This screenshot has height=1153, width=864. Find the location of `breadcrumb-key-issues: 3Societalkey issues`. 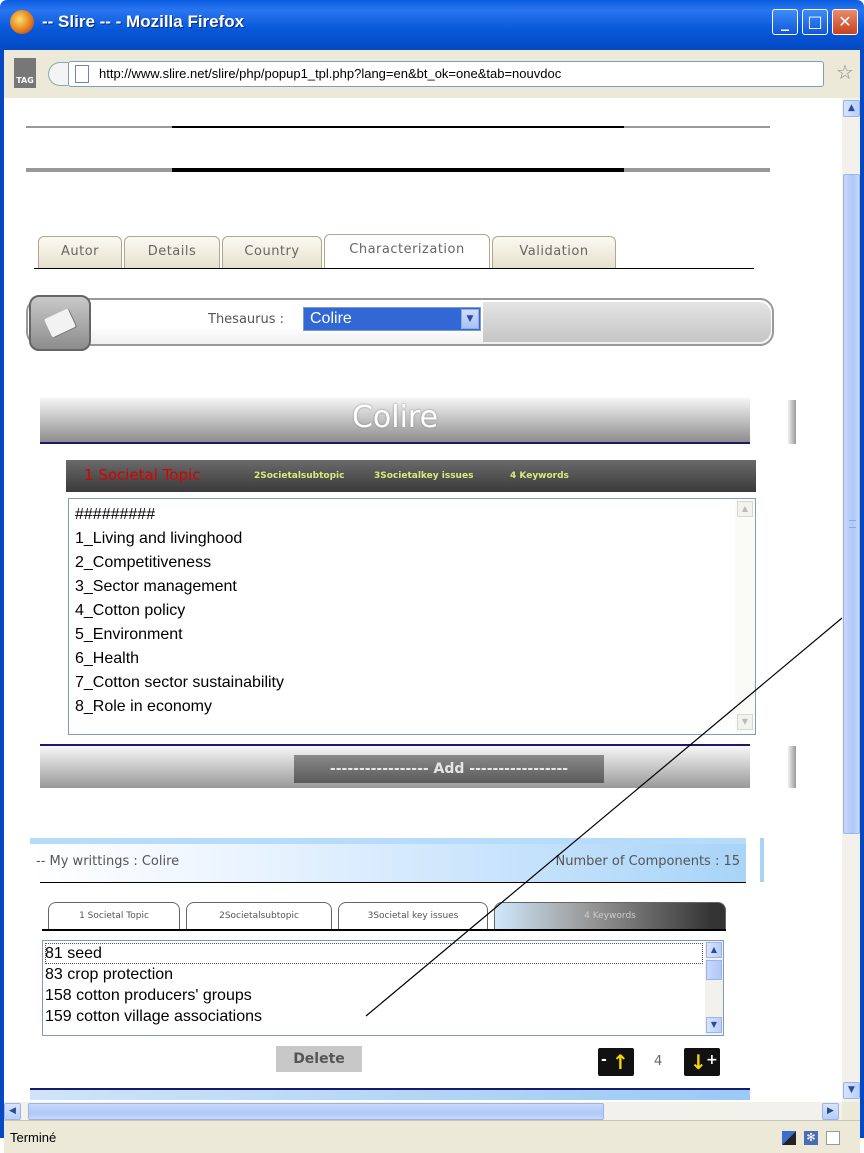

breadcrumb-key-issues: 3Societalkey issues is located at coordinates (423, 476).